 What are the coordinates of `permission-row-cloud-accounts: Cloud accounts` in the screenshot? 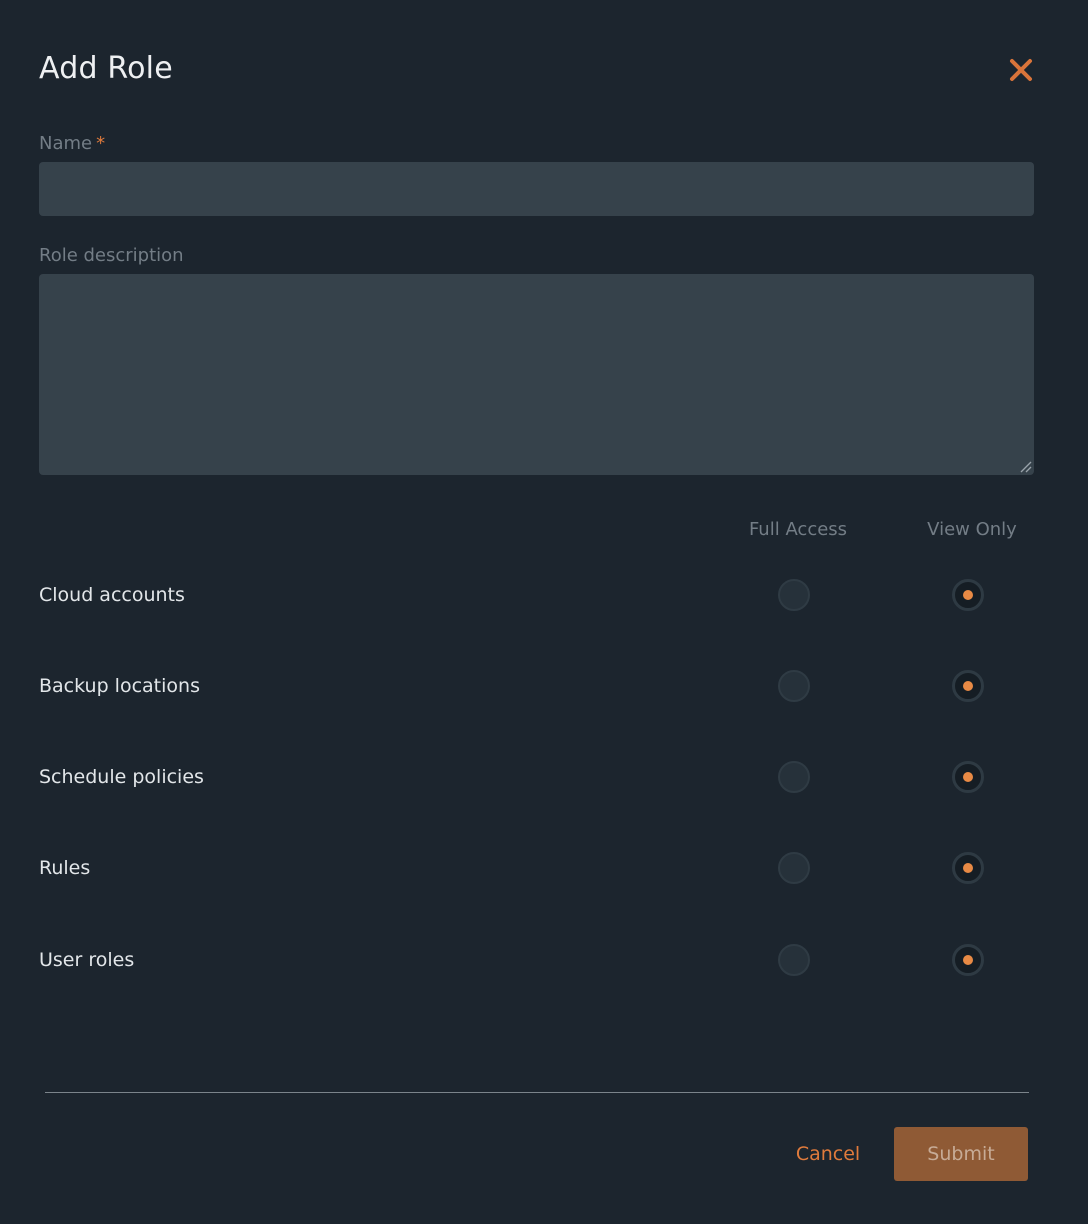 It's located at (544, 596).